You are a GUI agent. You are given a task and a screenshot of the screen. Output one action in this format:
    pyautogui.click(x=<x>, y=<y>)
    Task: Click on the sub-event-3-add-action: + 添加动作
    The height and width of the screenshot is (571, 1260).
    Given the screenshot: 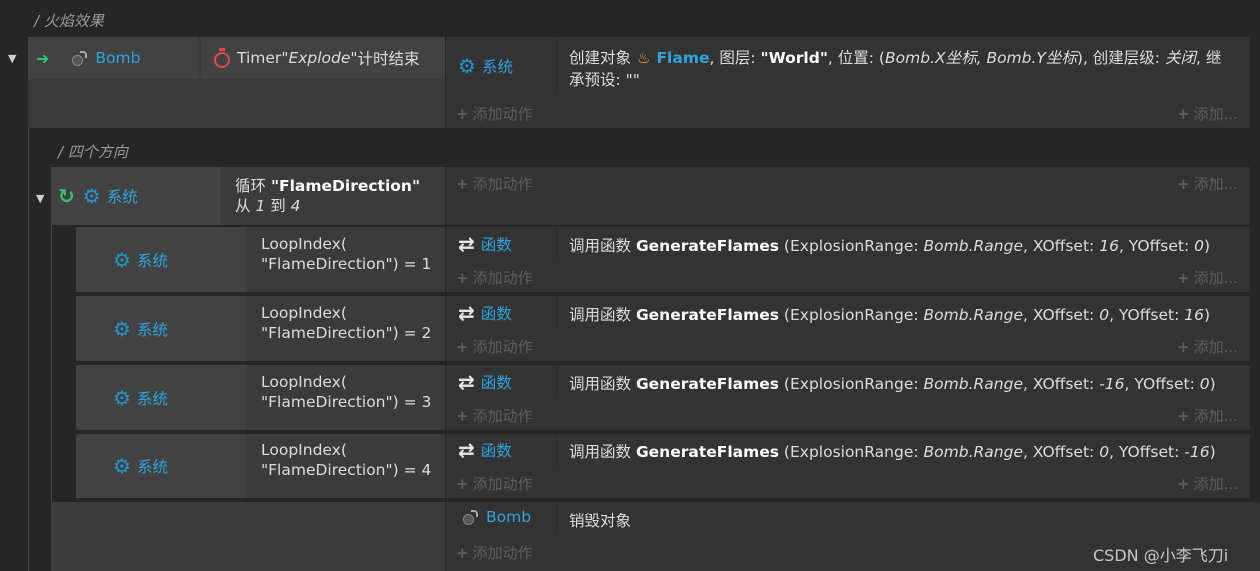 What is the action you would take?
    pyautogui.click(x=494, y=415)
    